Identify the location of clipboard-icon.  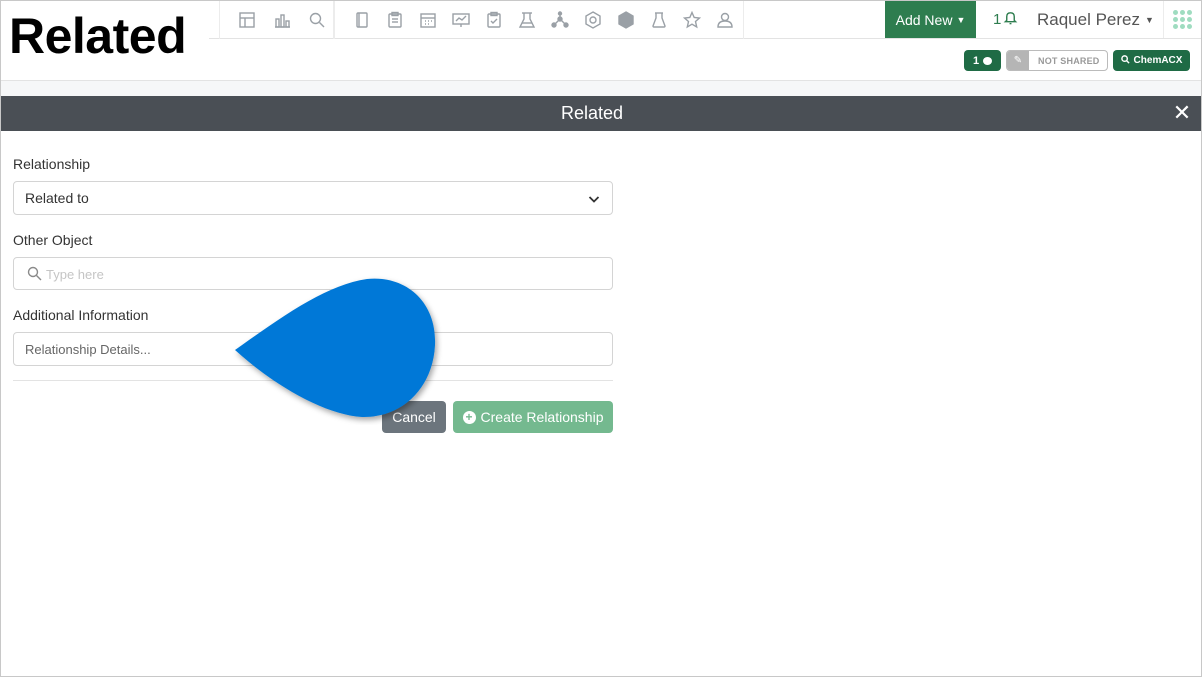
(395, 20).